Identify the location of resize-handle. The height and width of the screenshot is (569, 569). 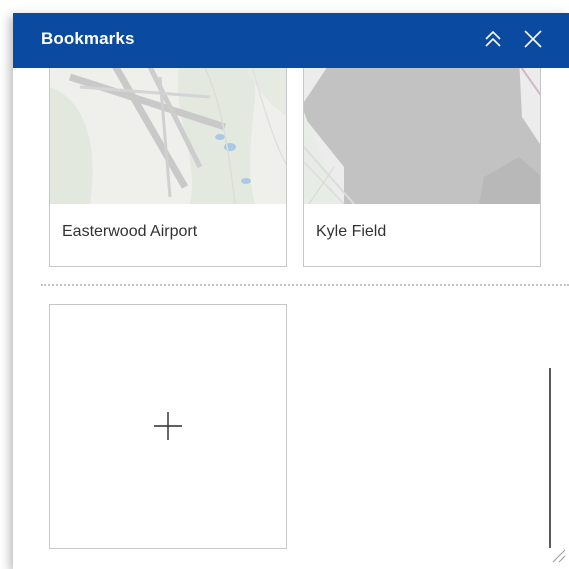
(559, 558).